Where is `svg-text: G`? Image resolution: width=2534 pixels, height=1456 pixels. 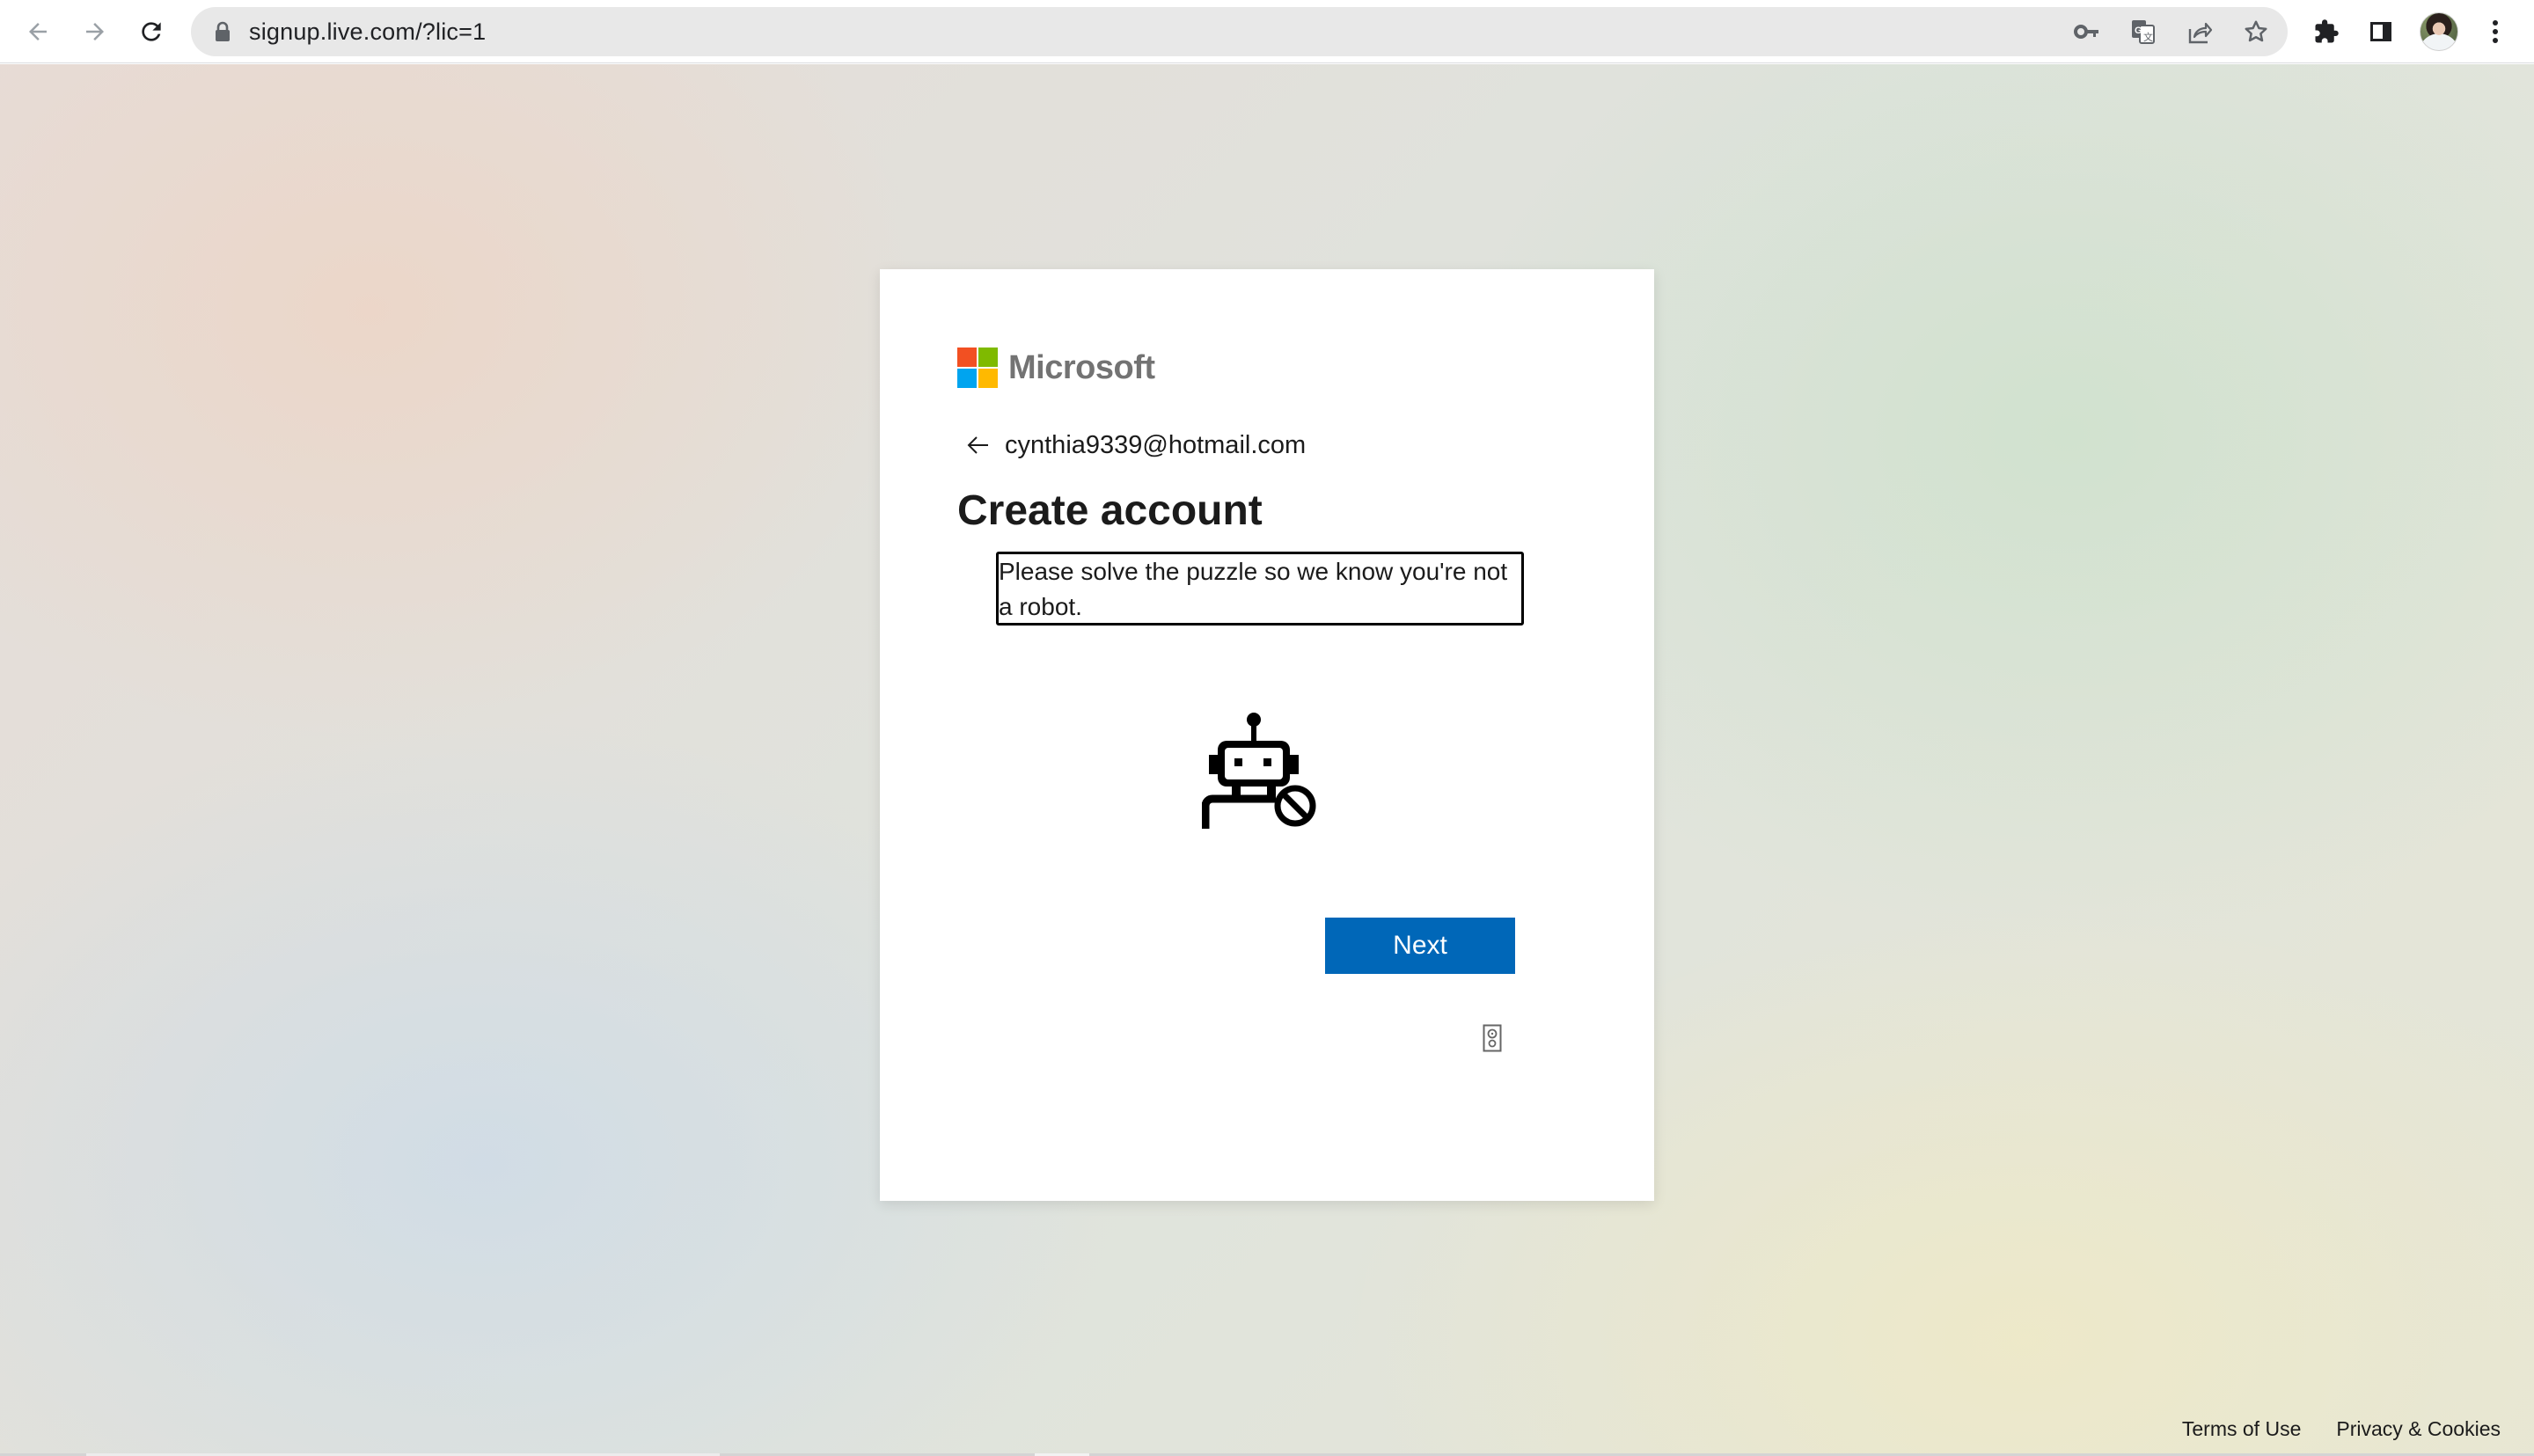 svg-text: G is located at coordinates (2138, 31).